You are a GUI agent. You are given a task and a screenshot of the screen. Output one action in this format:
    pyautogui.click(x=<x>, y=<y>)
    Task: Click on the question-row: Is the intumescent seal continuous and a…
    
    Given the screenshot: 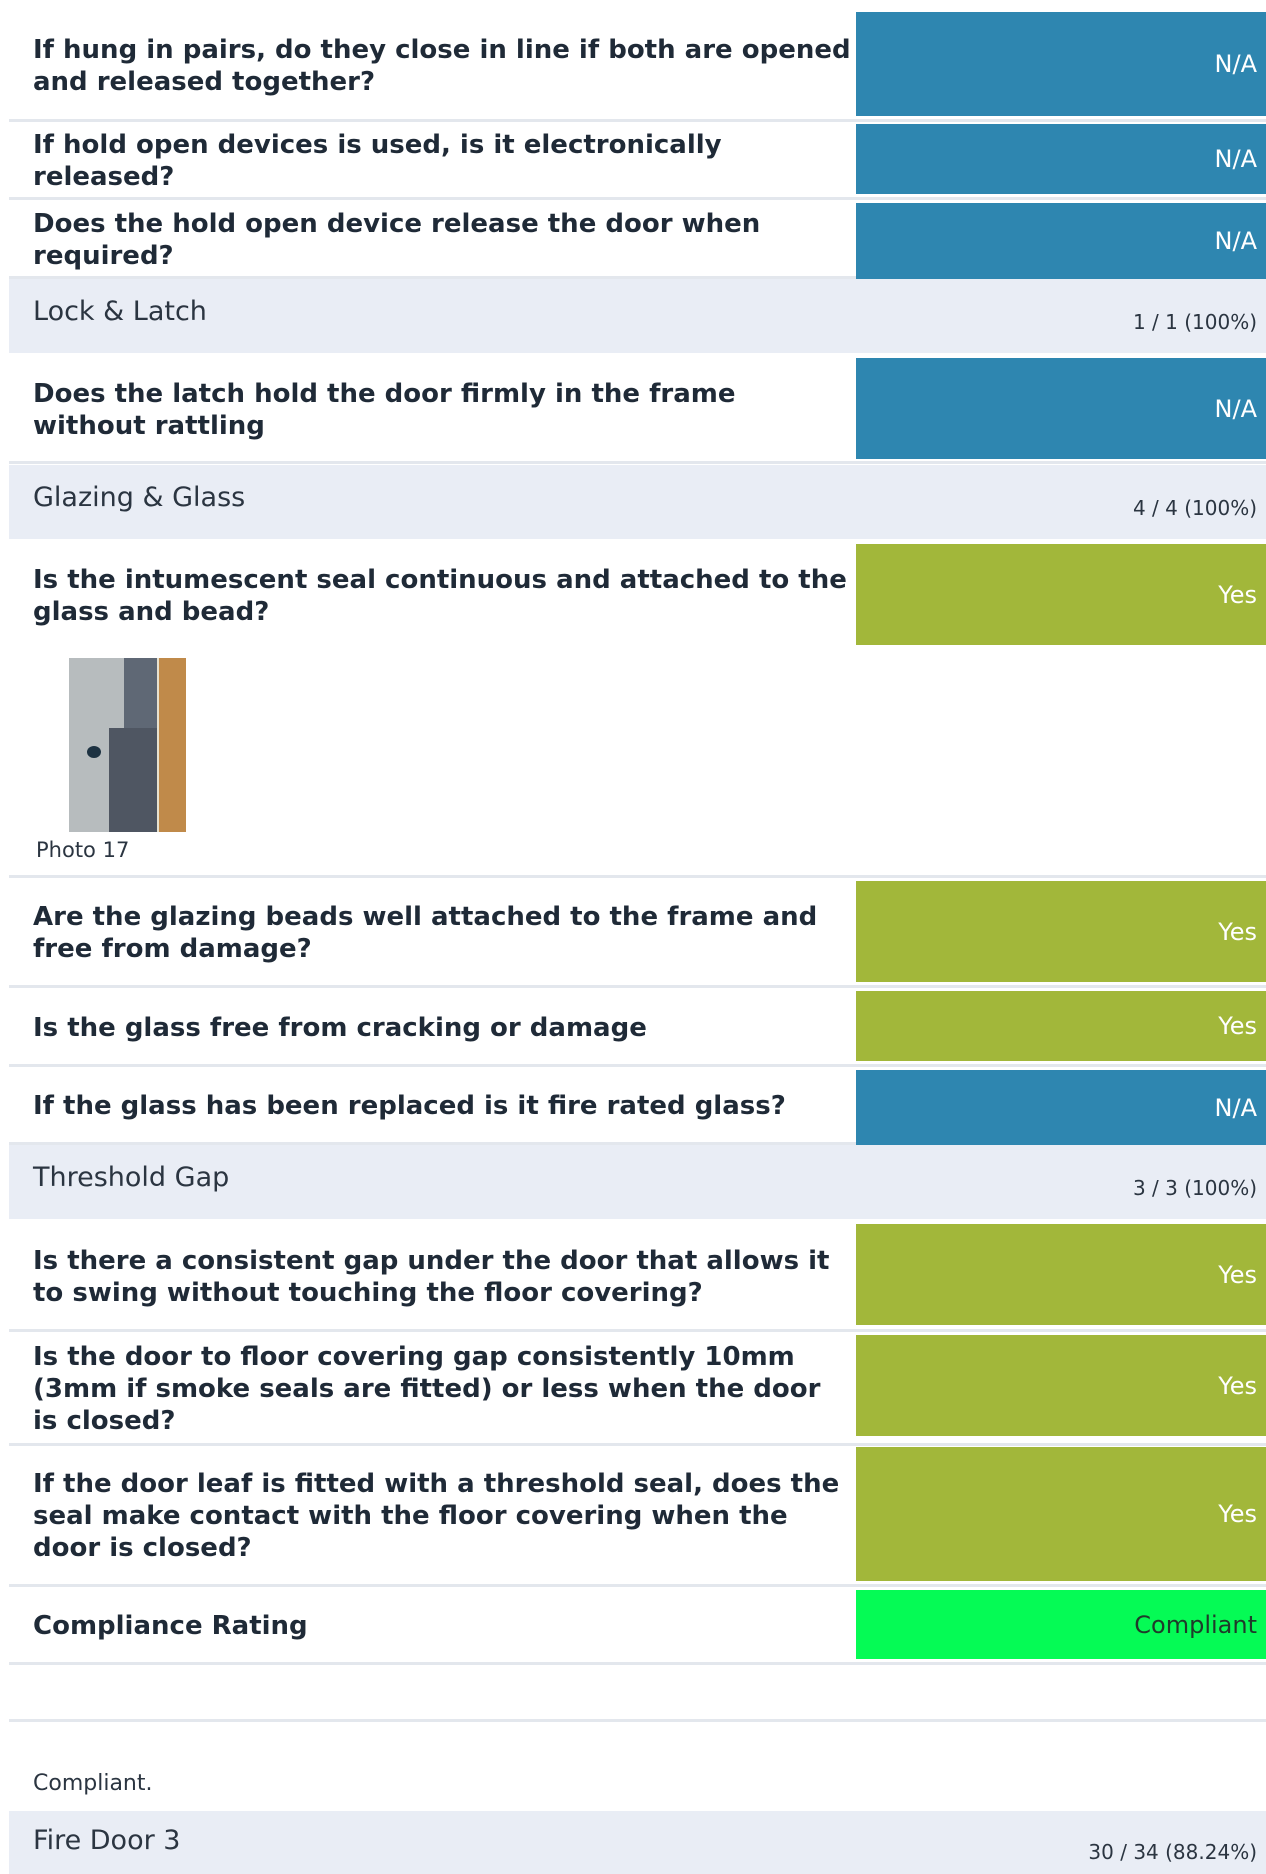 What is the action you would take?
    pyautogui.click(x=637, y=596)
    